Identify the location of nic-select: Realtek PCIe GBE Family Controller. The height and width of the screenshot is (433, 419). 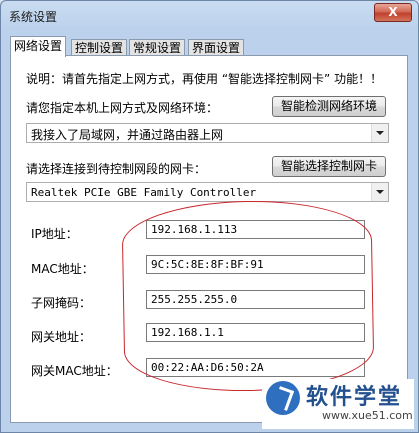
(207, 192).